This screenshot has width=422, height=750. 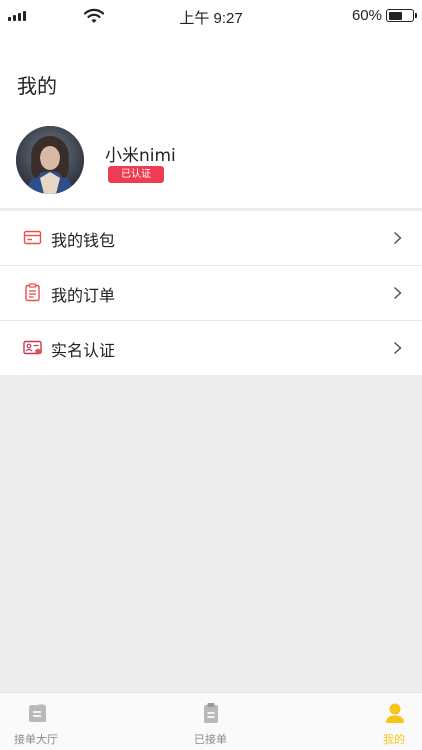 I want to click on bottom-tab-bar: 接单大厅 已接单 我的, so click(x=211, y=721).